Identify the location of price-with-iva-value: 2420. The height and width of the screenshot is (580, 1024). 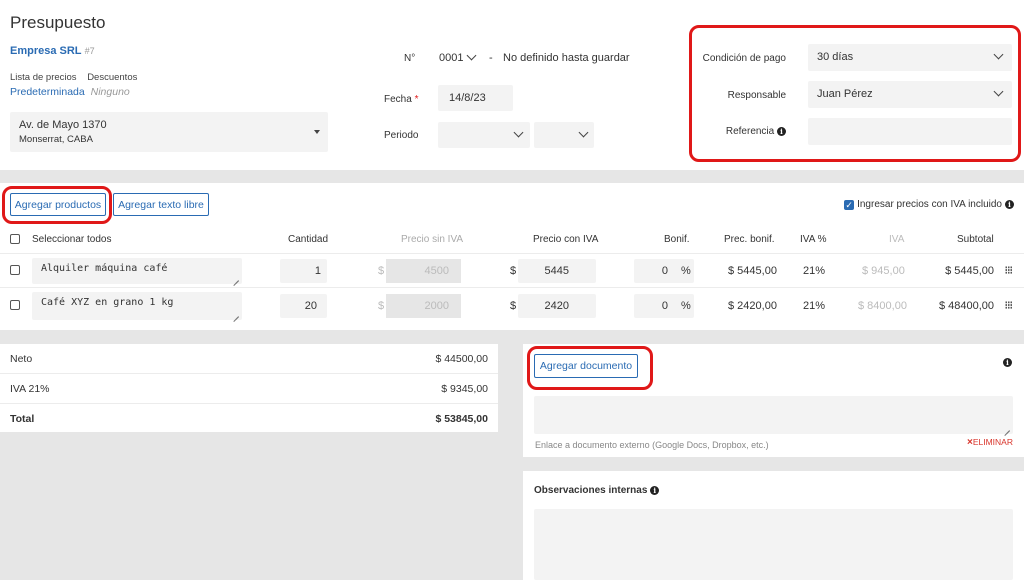
(556, 306).